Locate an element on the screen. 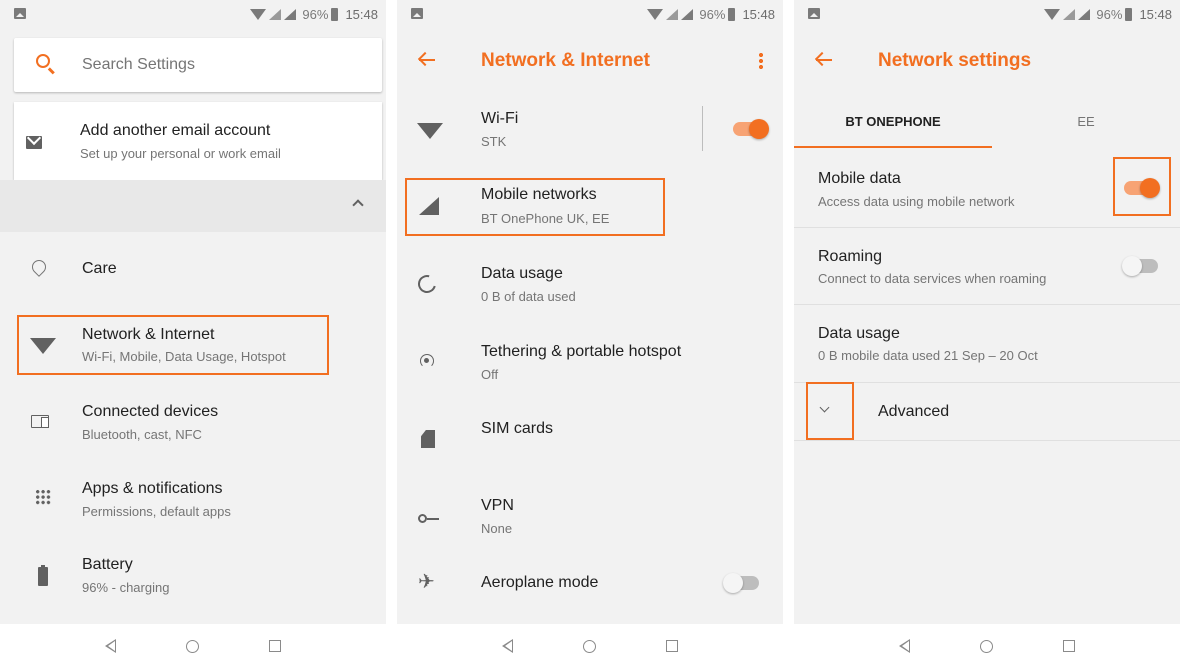 The image size is (1180, 668). network-item-title: Tethering & portable hotspot is located at coordinates (581, 351).